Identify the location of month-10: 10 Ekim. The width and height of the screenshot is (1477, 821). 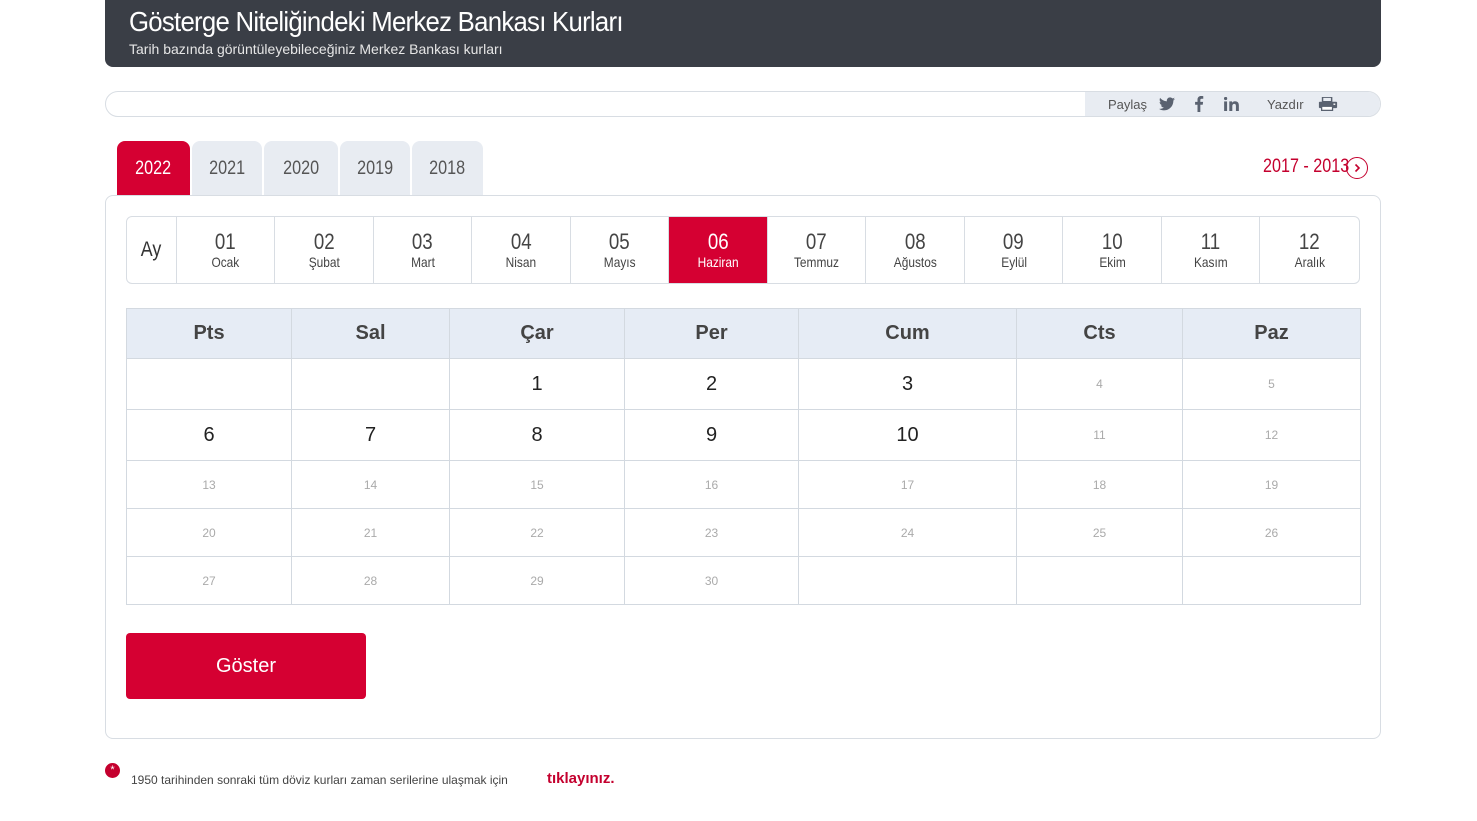
(1112, 250).